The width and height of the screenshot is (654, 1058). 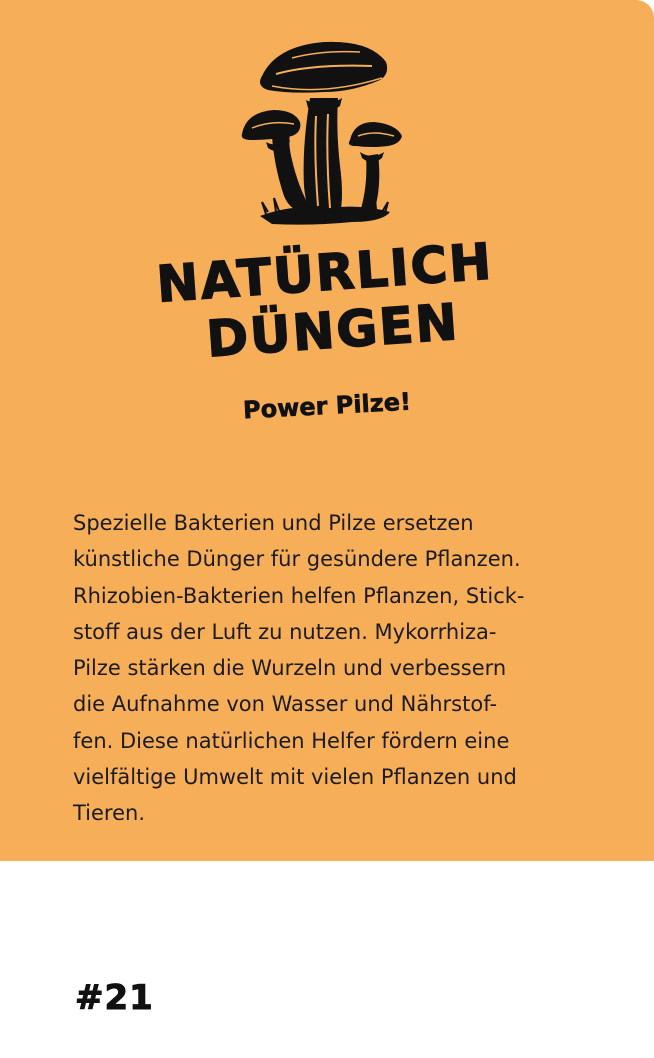 I want to click on mushrooms-icon, so click(x=321, y=133).